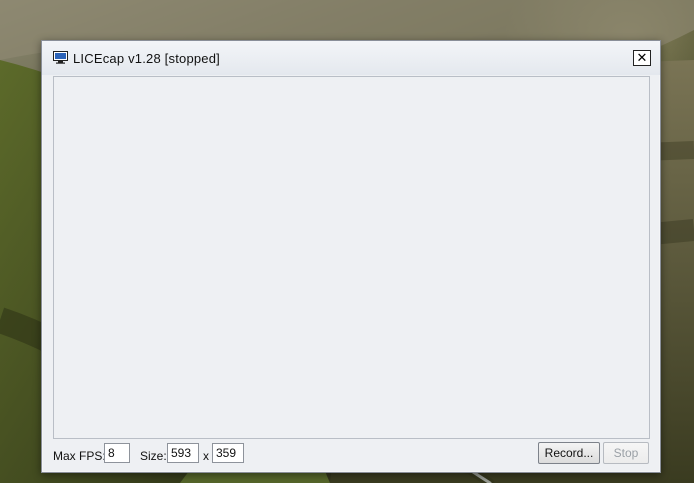 The height and width of the screenshot is (483, 694). I want to click on max-fps-label: Max FPS:, so click(79, 456).